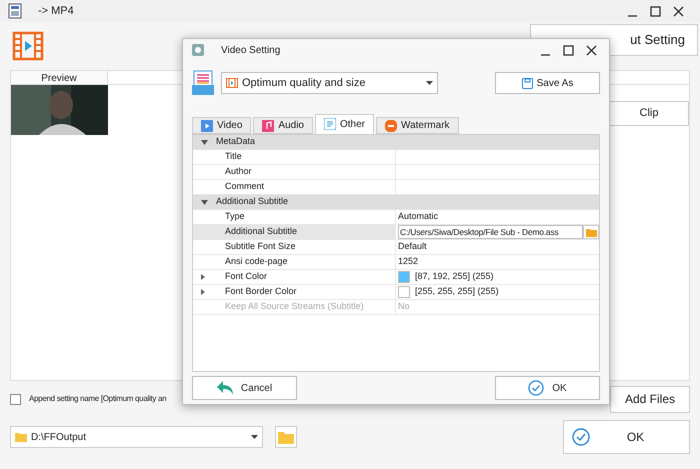  What do you see at coordinates (207, 126) in the screenshot?
I see `play-icon` at bounding box center [207, 126].